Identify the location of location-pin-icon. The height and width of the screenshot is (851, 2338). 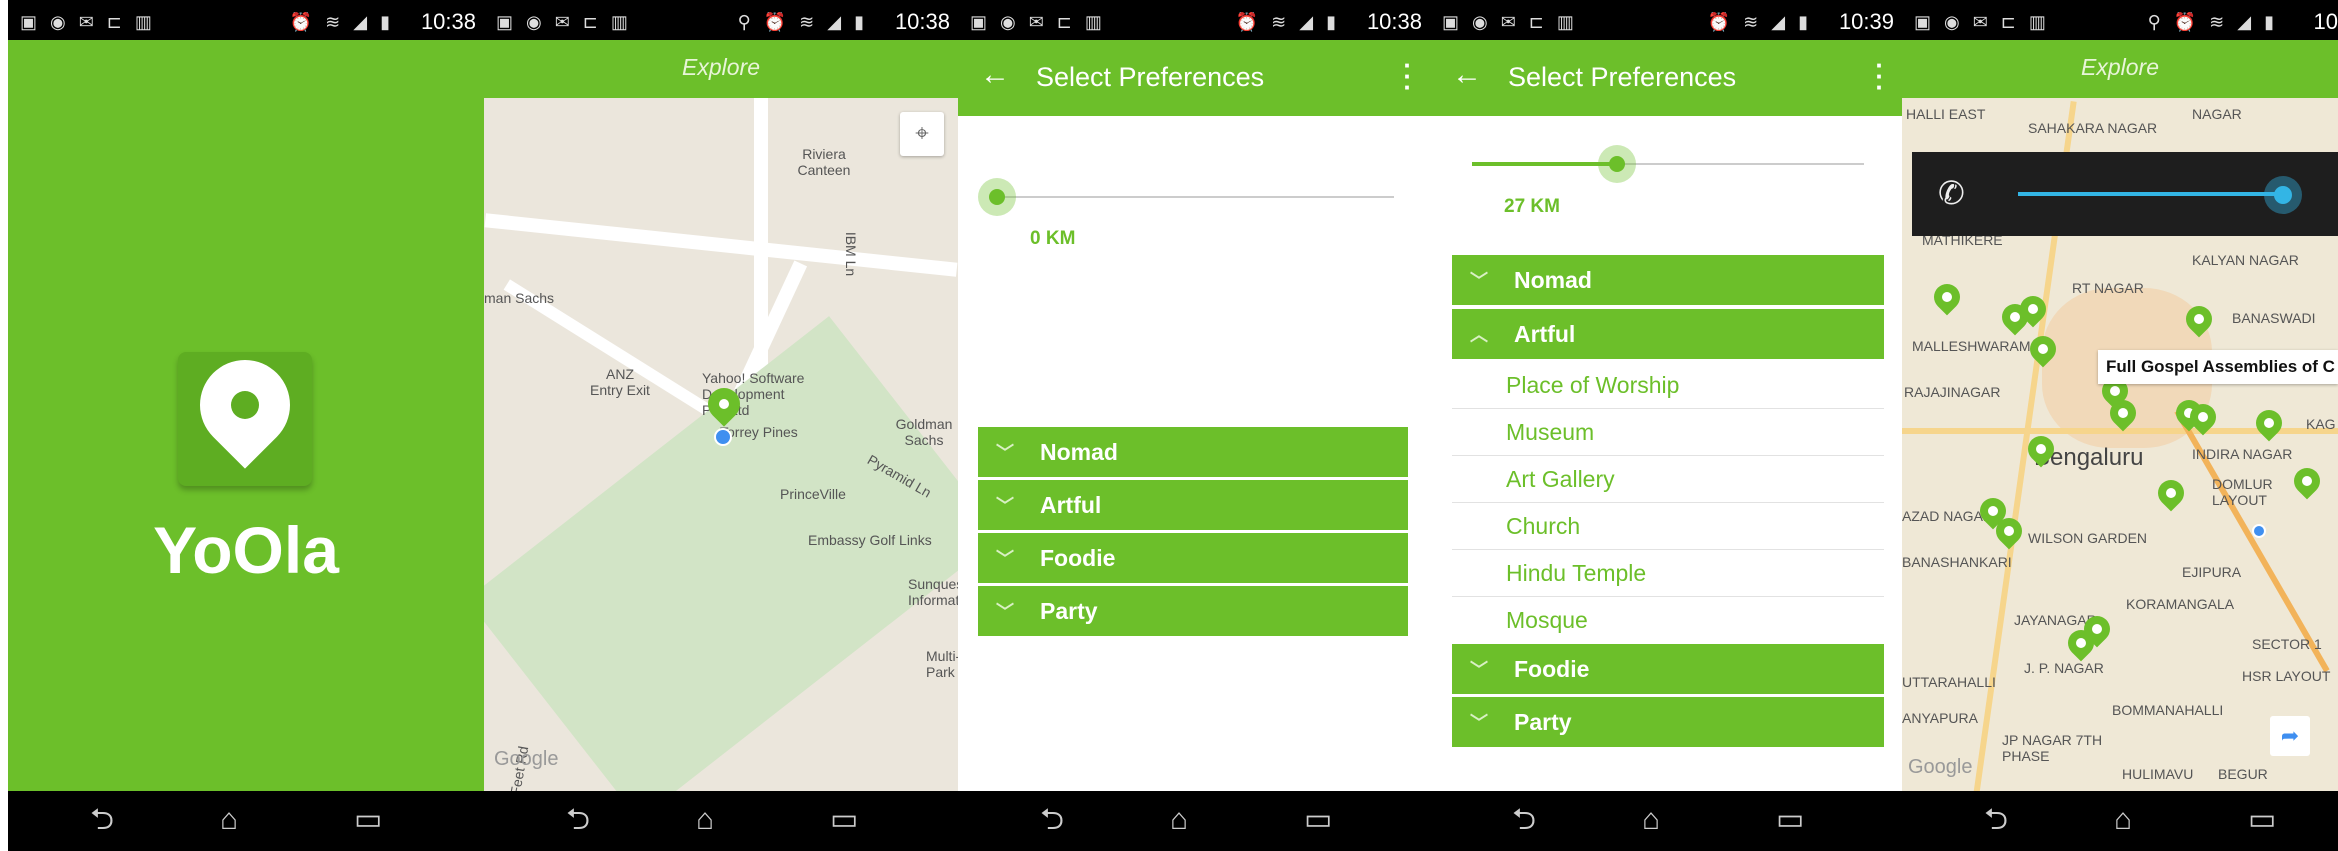
(245, 405).